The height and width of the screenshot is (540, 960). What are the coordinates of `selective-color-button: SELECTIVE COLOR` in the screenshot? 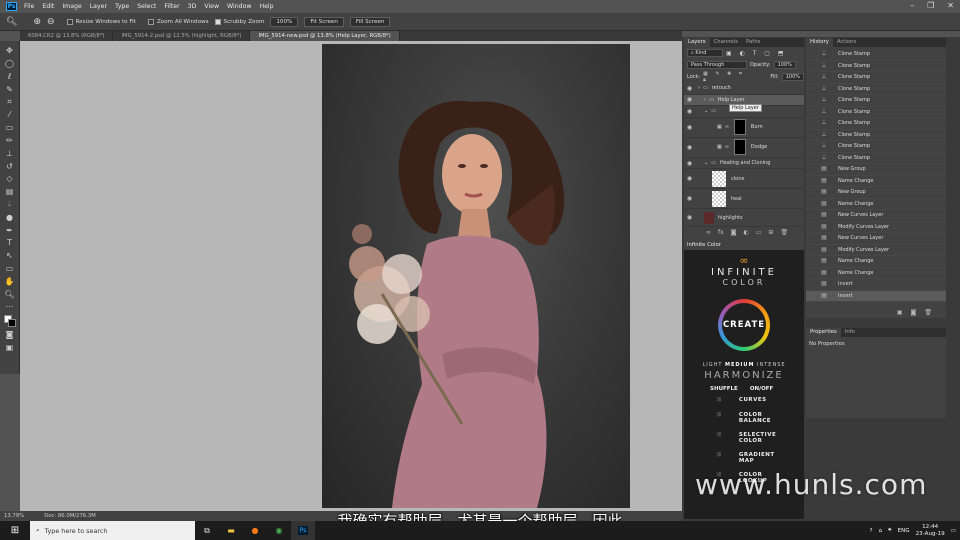 It's located at (761, 438).